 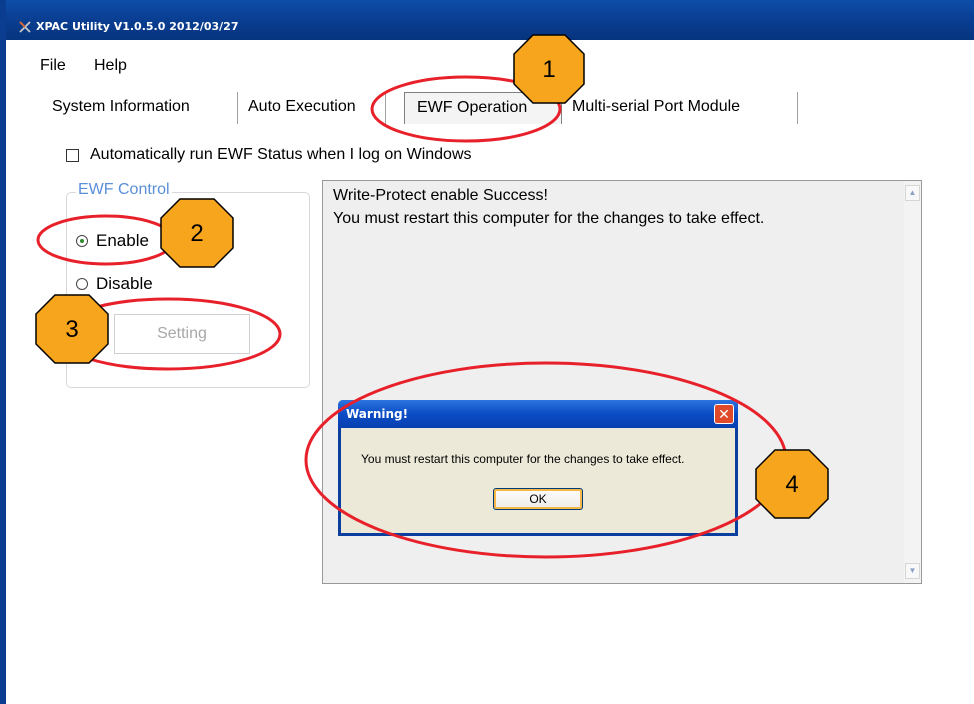 I want to click on disable-label: Disable, so click(x=124, y=283).